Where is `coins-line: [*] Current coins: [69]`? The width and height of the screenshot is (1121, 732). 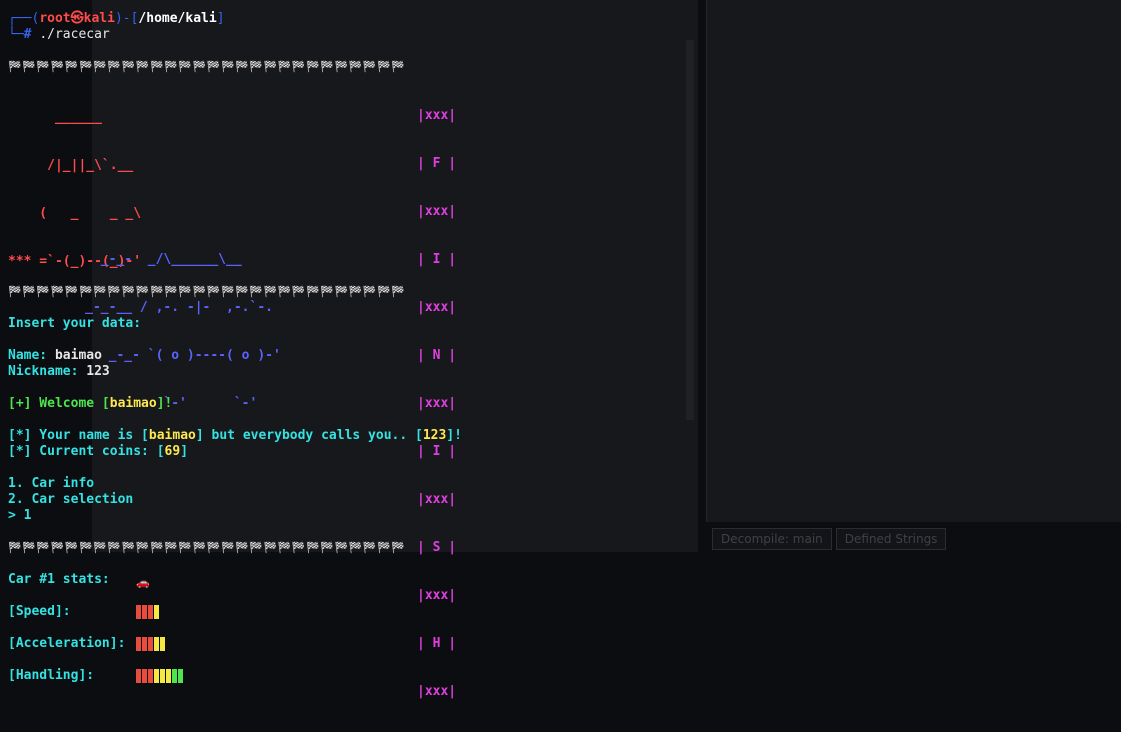 coins-line: [*] Current coins: [69] is located at coordinates (98, 451).